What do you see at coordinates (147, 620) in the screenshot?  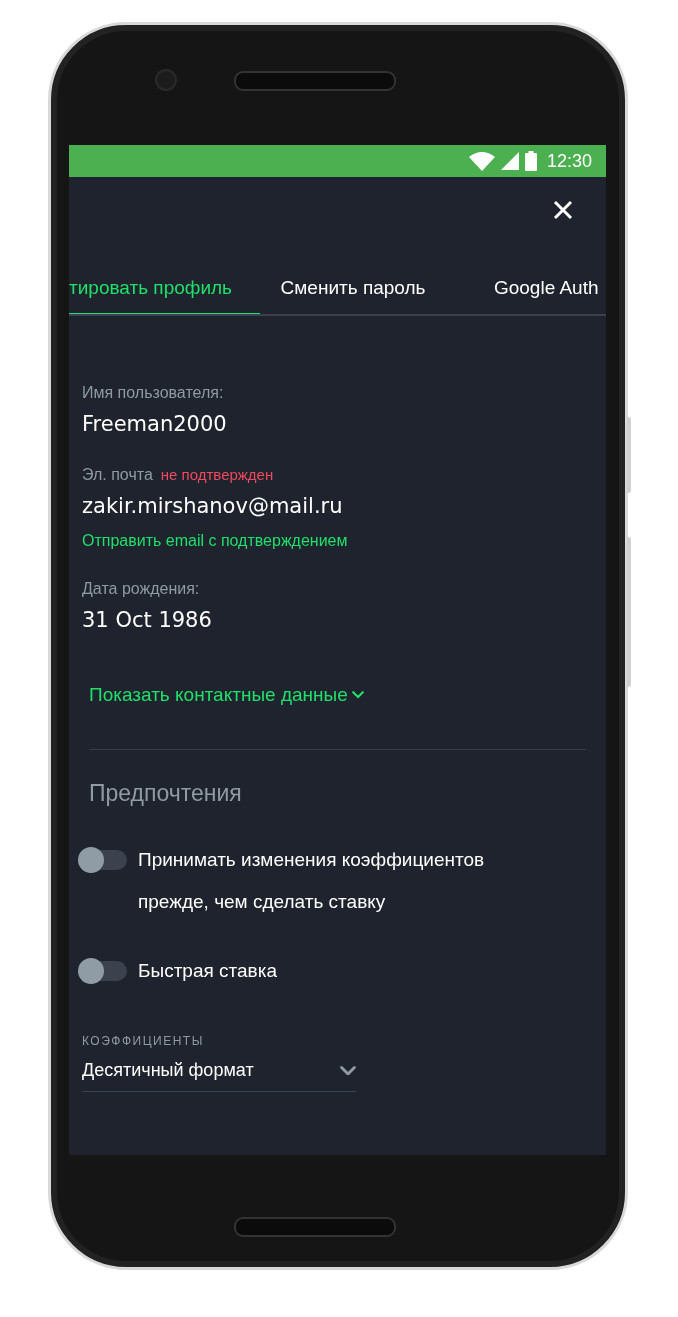 I see `field-value: 31 Oct 1986` at bounding box center [147, 620].